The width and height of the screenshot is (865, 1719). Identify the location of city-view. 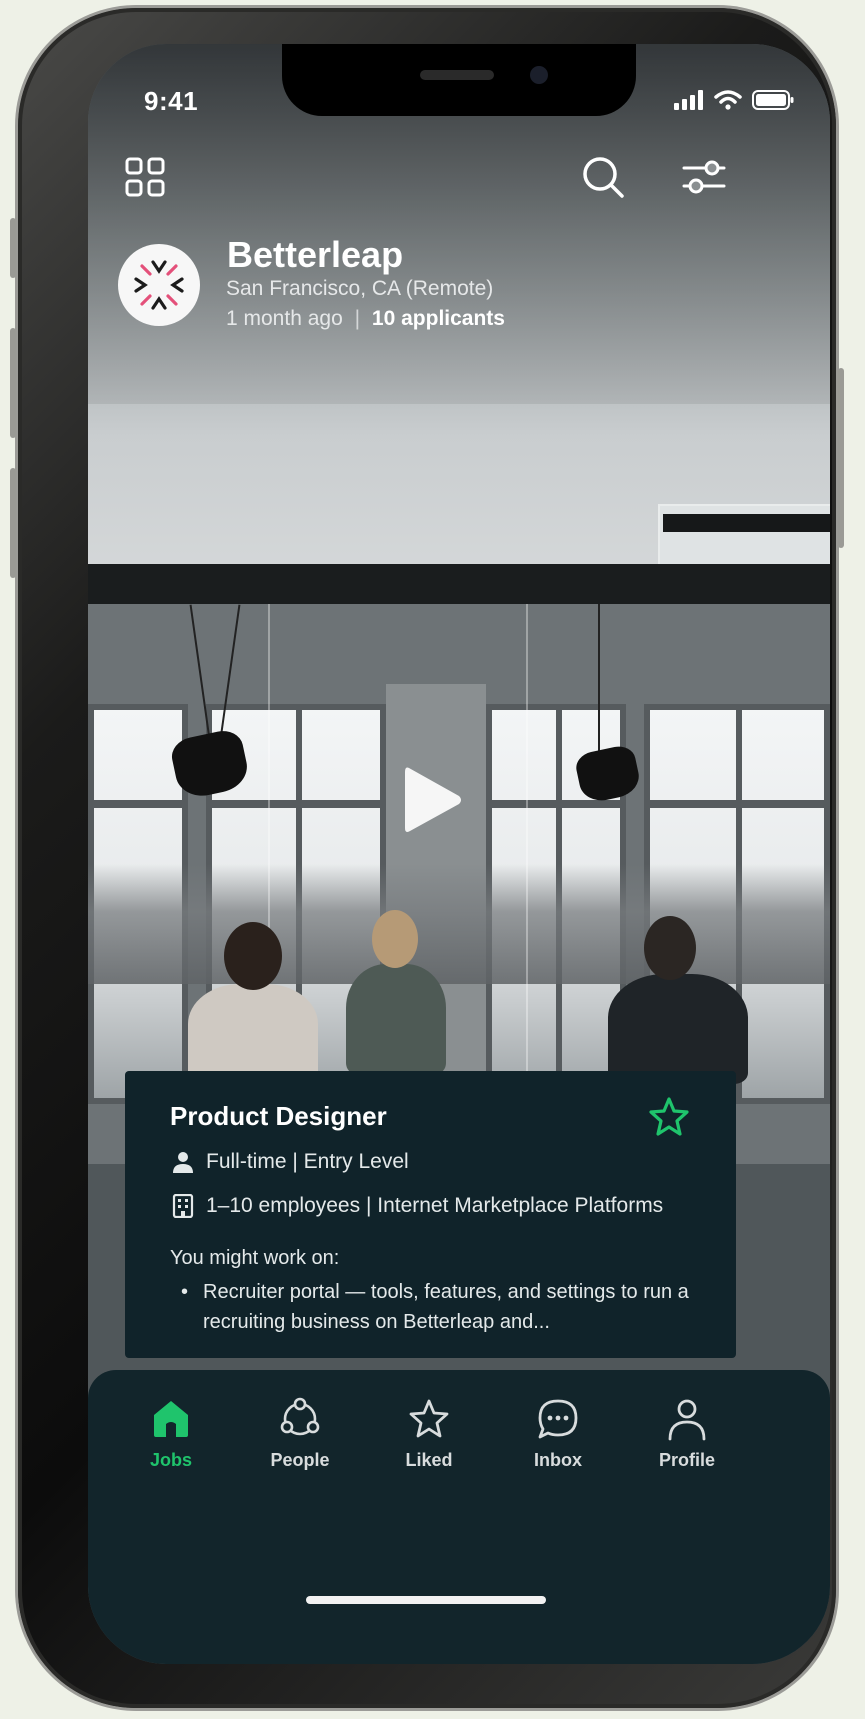
(459, 924).